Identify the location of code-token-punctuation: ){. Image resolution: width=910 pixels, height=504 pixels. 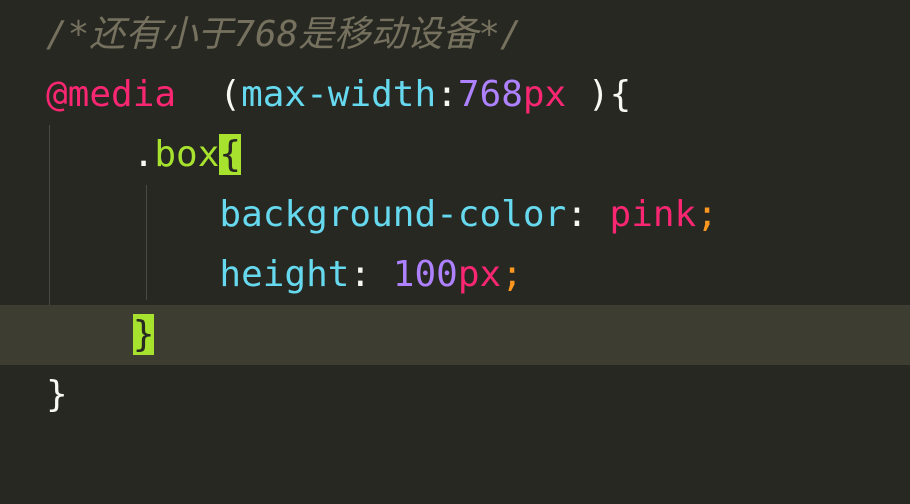
(599, 94).